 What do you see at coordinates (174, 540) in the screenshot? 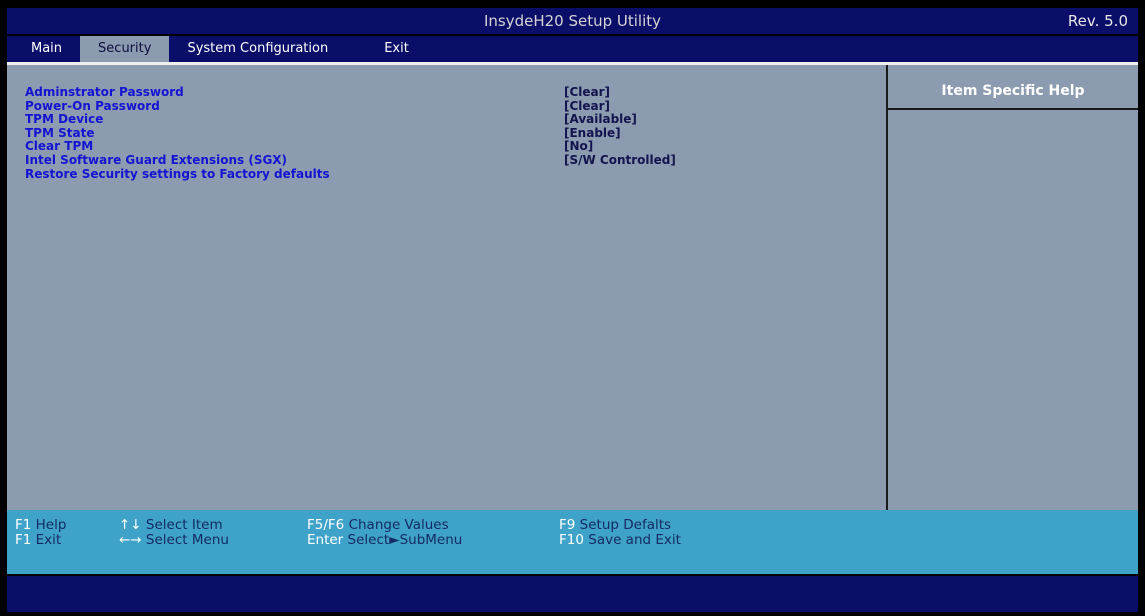
I see `hint-select-menu: ←→ Select Menu` at bounding box center [174, 540].